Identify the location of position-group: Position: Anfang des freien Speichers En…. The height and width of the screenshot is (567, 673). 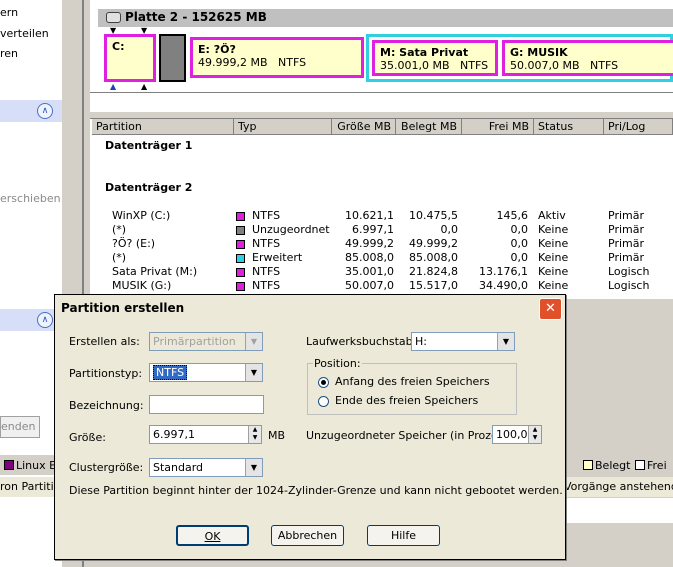
(412, 386).